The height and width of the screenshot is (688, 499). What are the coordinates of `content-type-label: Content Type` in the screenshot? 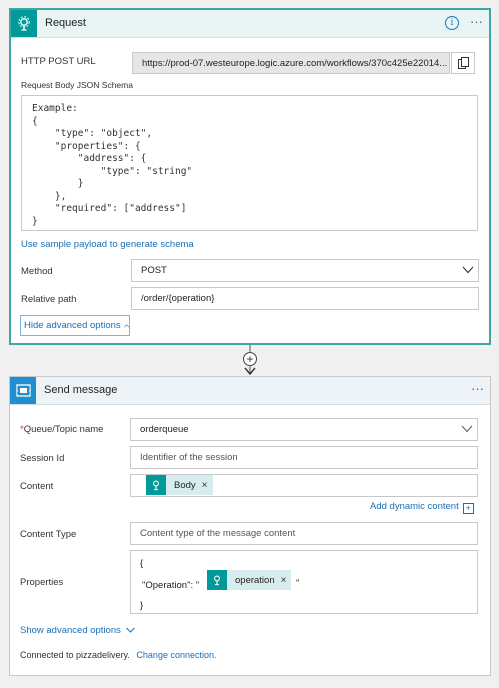 It's located at (48, 534).